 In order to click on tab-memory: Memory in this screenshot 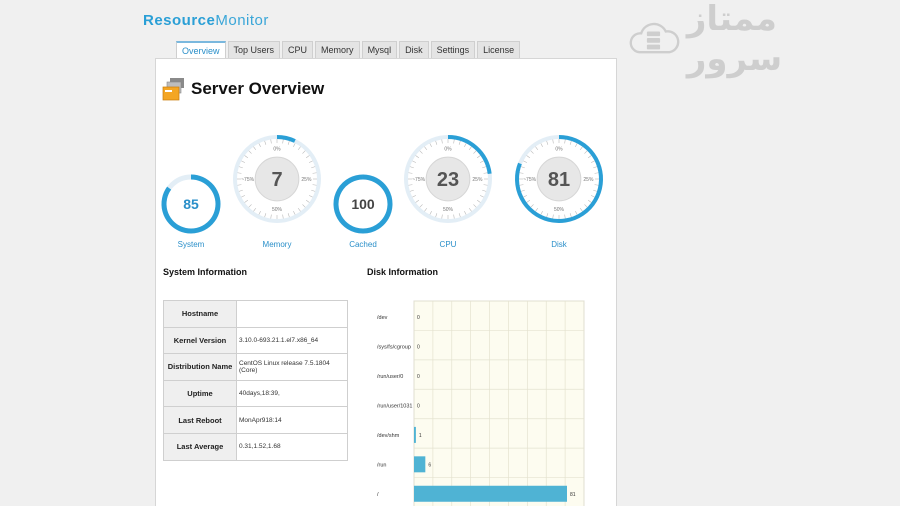, I will do `click(337, 49)`.